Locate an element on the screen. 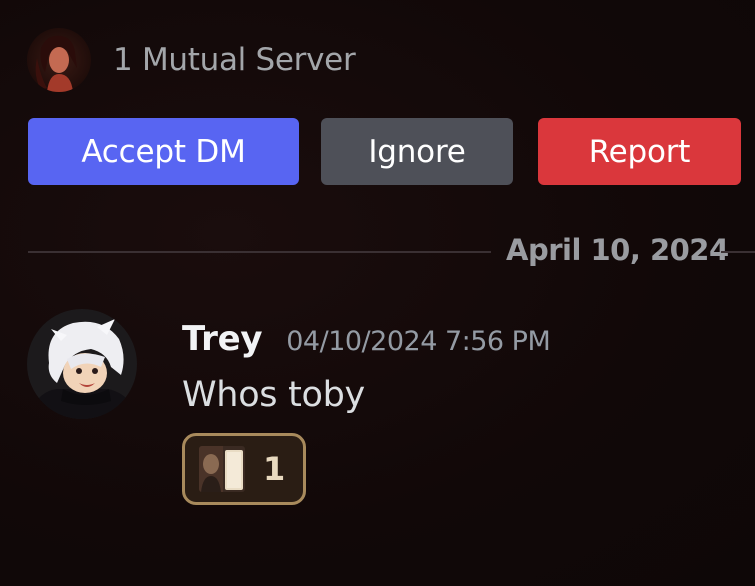 The height and width of the screenshot is (586, 755). reaction-button: 1 is located at coordinates (244, 469).